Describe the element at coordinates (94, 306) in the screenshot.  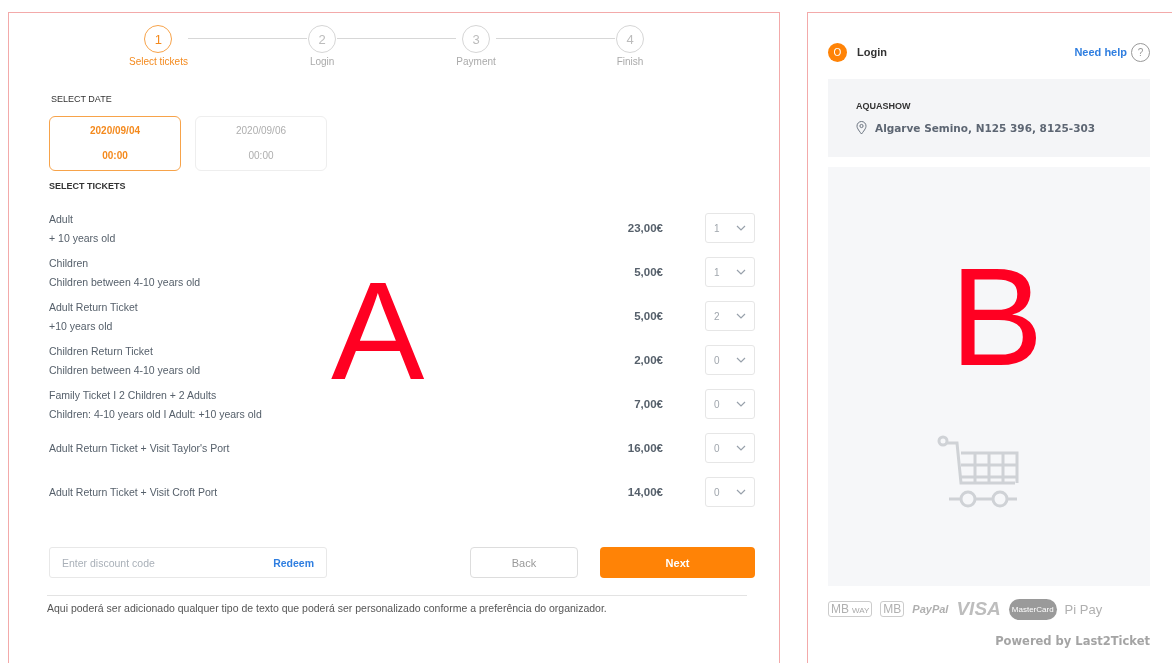
I see `ticket-name: Adult Return Ticket` at that location.